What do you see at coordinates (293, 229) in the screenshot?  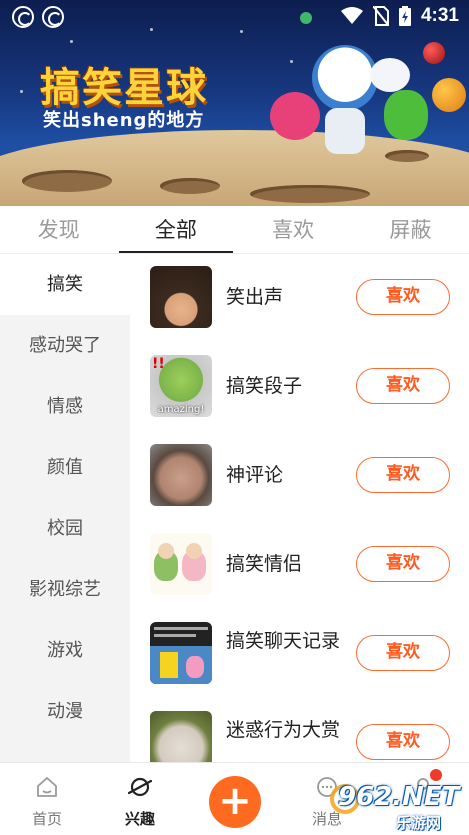 I see `tab-liked: 喜欢` at bounding box center [293, 229].